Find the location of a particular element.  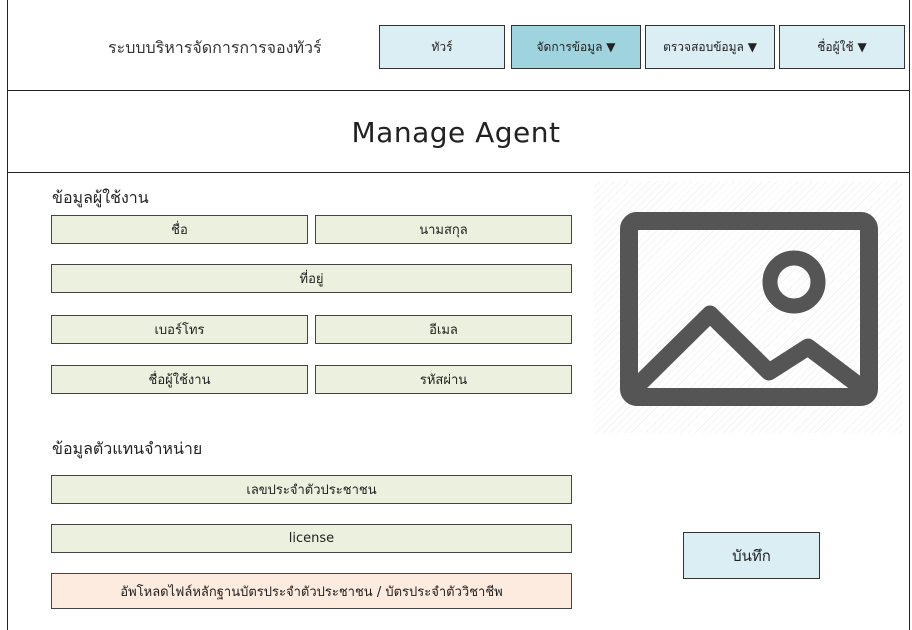

password-field: รหัสผ่าน is located at coordinates (443, 379).